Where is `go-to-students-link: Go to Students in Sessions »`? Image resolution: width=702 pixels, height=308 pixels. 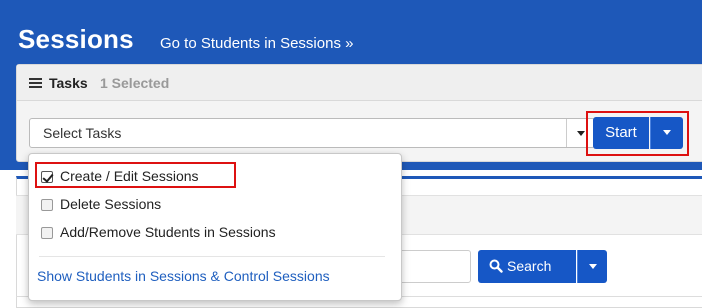 go-to-students-link: Go to Students in Sessions » is located at coordinates (256, 43).